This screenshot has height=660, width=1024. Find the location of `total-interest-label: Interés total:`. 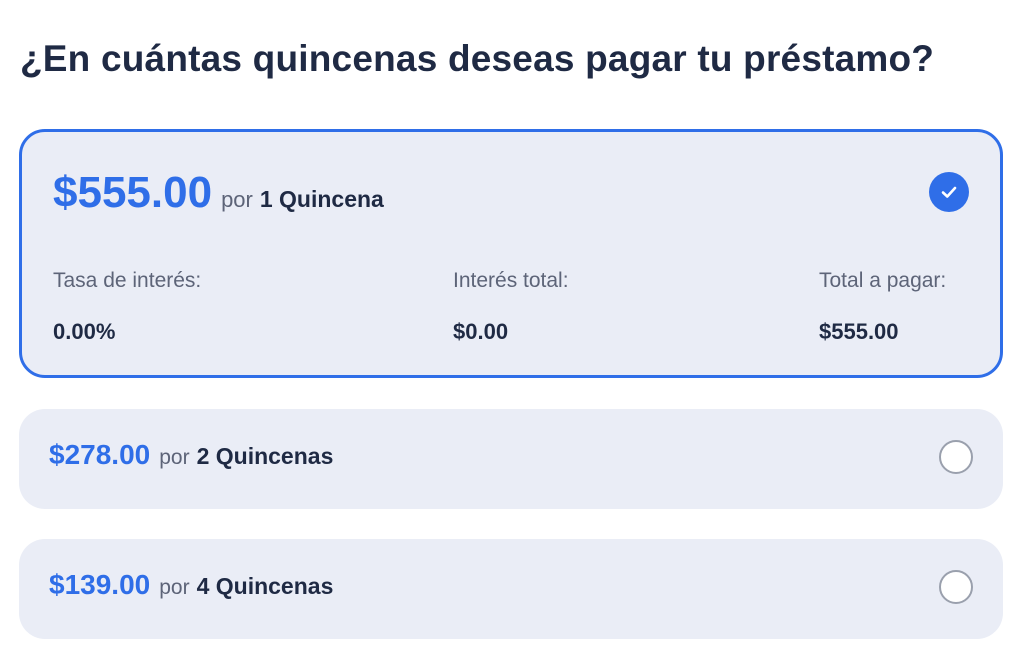

total-interest-label: Interés total: is located at coordinates (511, 280).